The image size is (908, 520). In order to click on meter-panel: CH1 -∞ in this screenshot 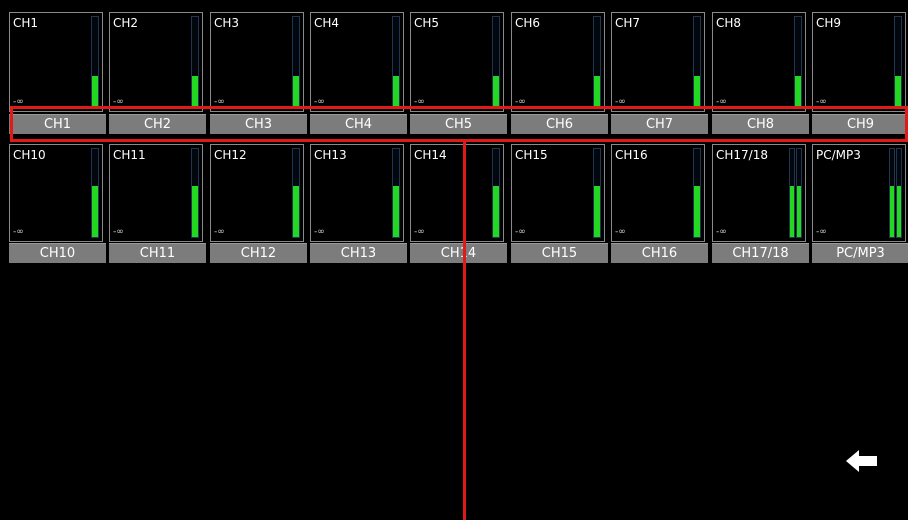, I will do `click(56, 62)`.